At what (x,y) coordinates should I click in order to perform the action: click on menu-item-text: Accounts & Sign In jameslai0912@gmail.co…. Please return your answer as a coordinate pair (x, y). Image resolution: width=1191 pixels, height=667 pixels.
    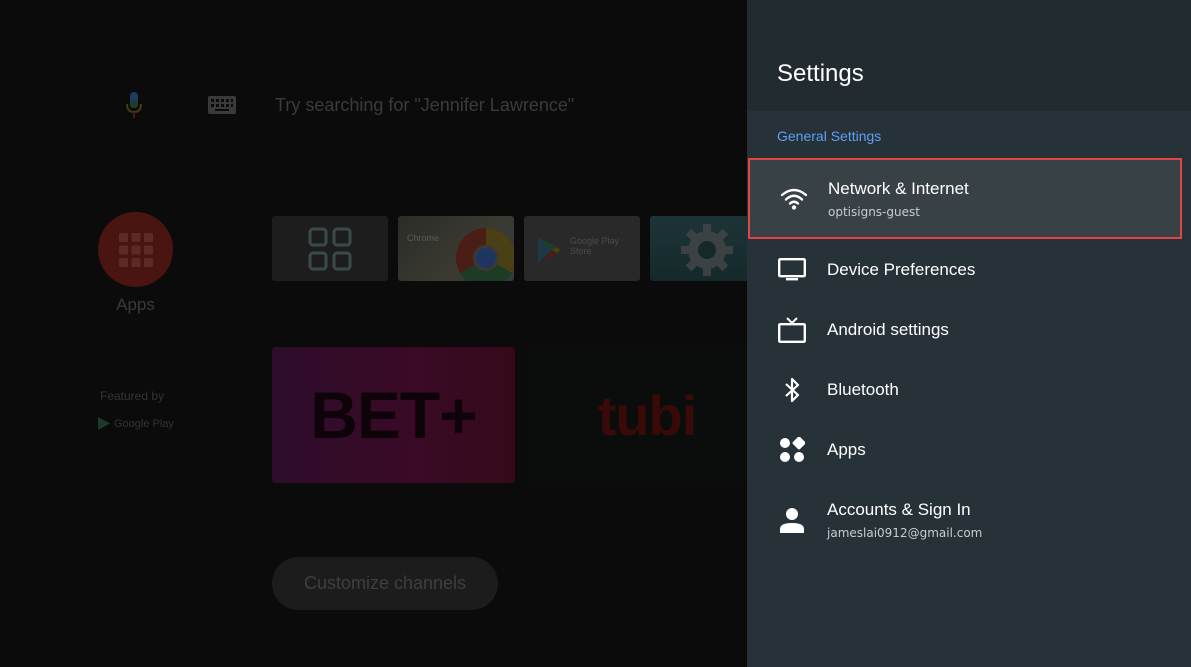
    Looking at the image, I should click on (904, 520).